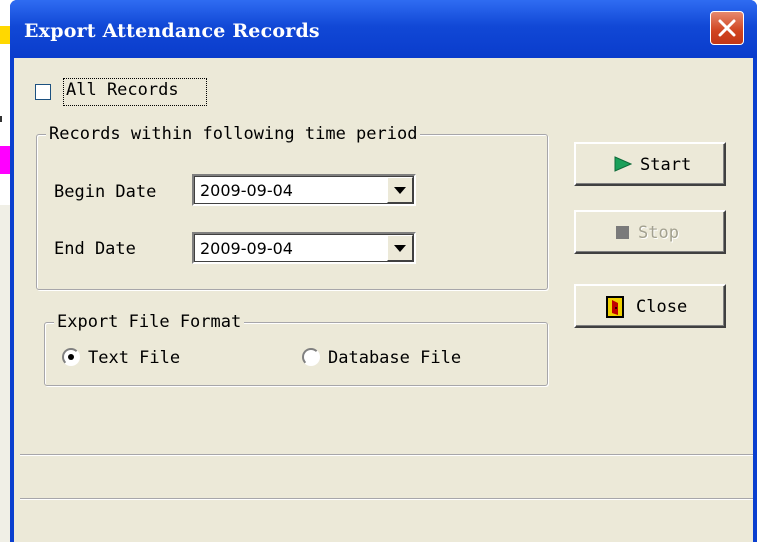 The height and width of the screenshot is (542, 757). Describe the element at coordinates (149, 322) in the screenshot. I see `export-format-legend: Export File Format` at that location.